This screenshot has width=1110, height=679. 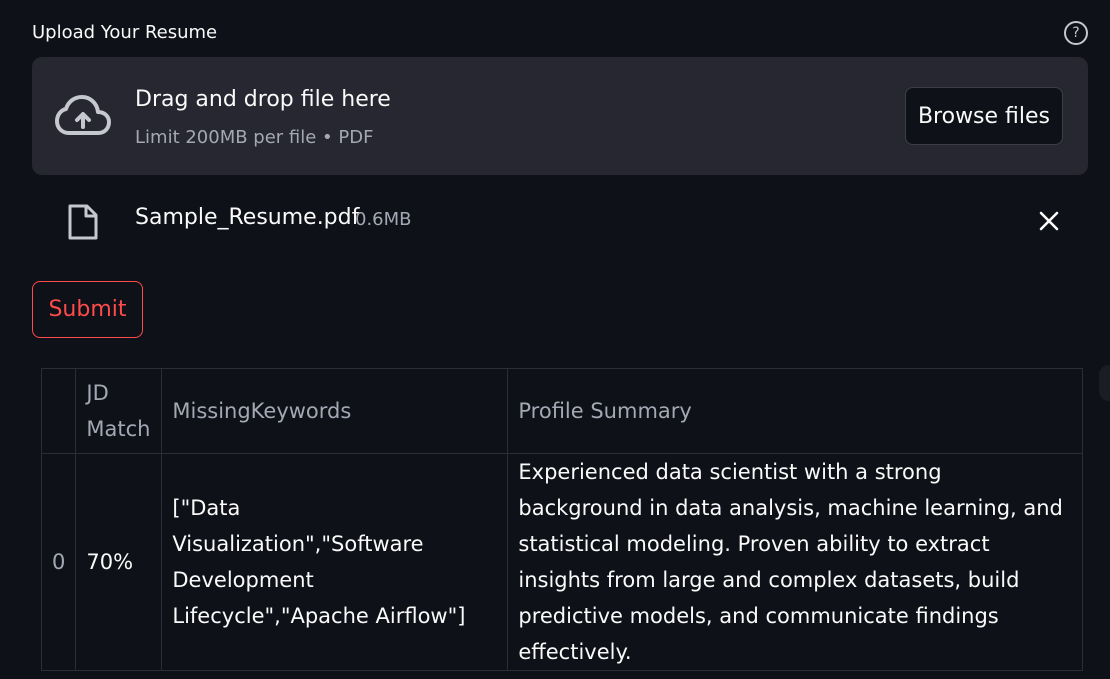 What do you see at coordinates (58, 562) in the screenshot?
I see `row-index: 0` at bounding box center [58, 562].